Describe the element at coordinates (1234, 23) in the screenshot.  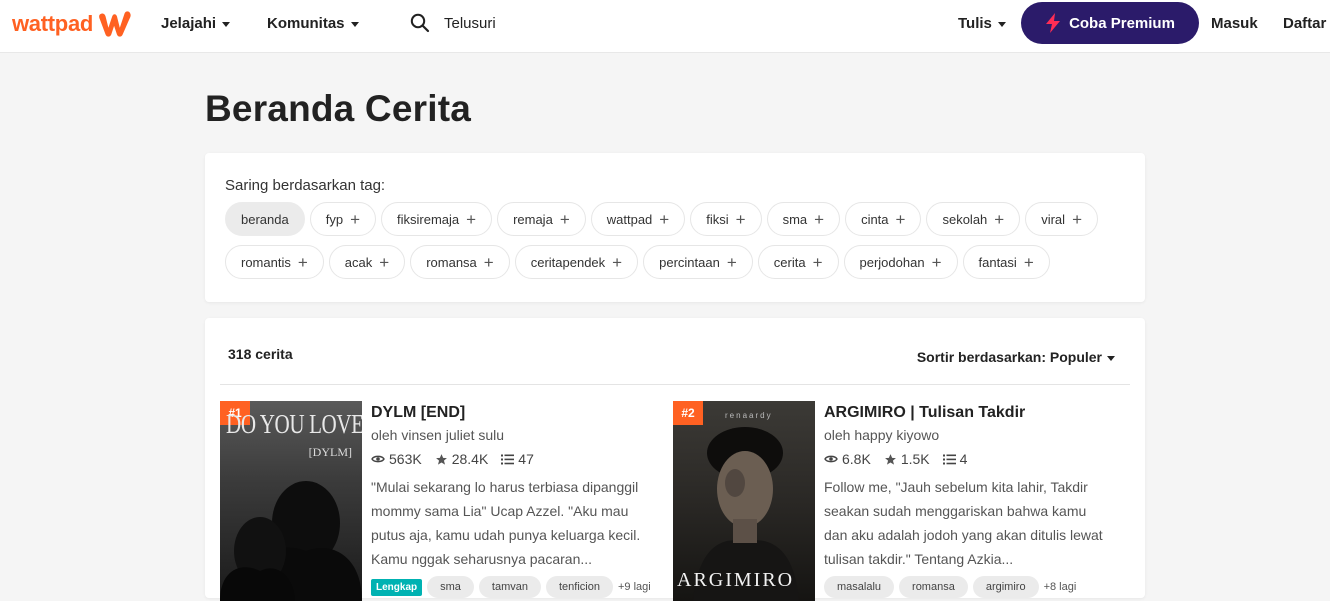
I see `login-link: Masuk` at that location.